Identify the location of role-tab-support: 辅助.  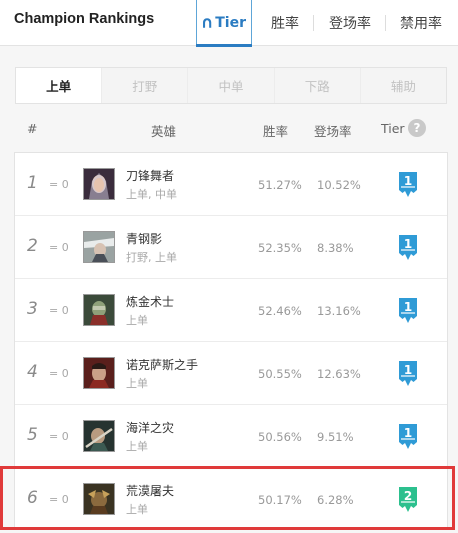
(403, 85).